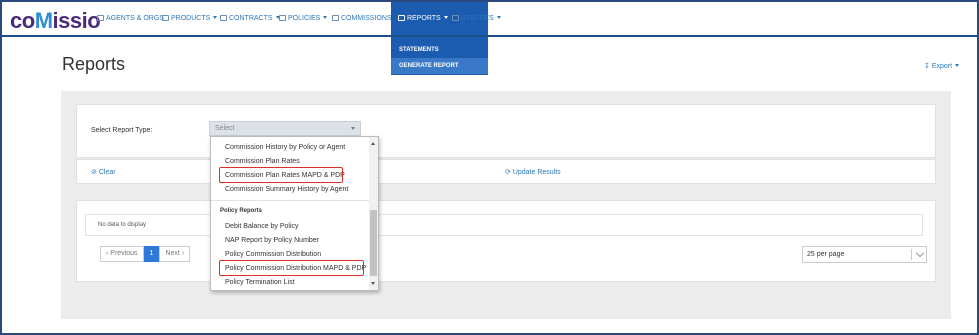 The image size is (979, 335). What do you see at coordinates (262, 226) in the screenshot?
I see `list-item: Debit Balance by Policy` at bounding box center [262, 226].